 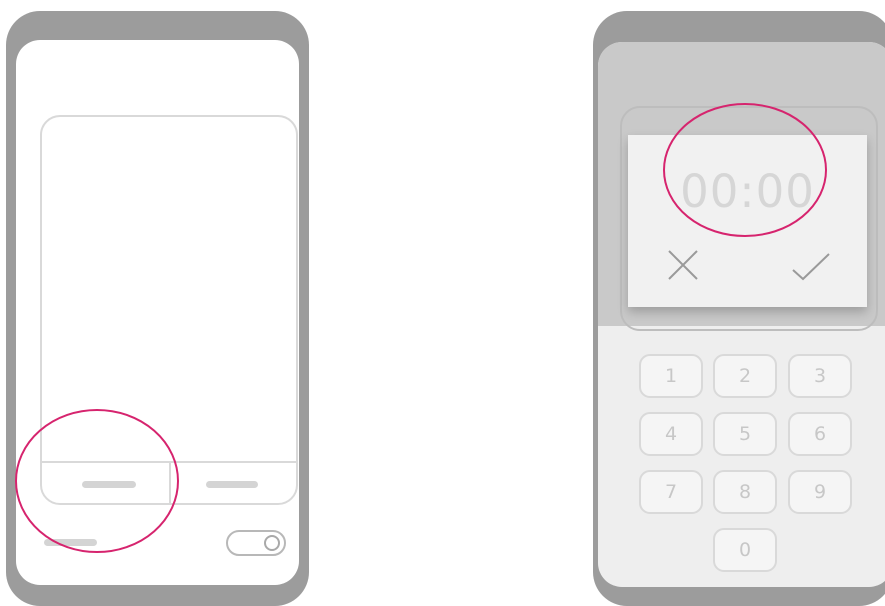 I want to click on highlight-circle-timer, so click(x=745, y=170).